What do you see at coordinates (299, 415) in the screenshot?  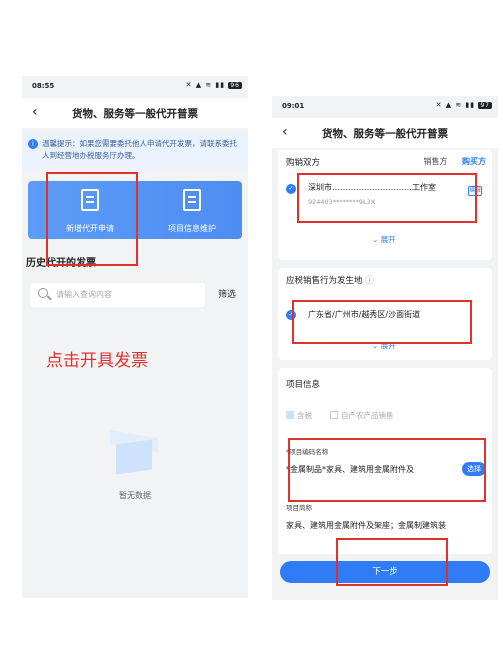 I see `tax-included-checkbox: 含税` at bounding box center [299, 415].